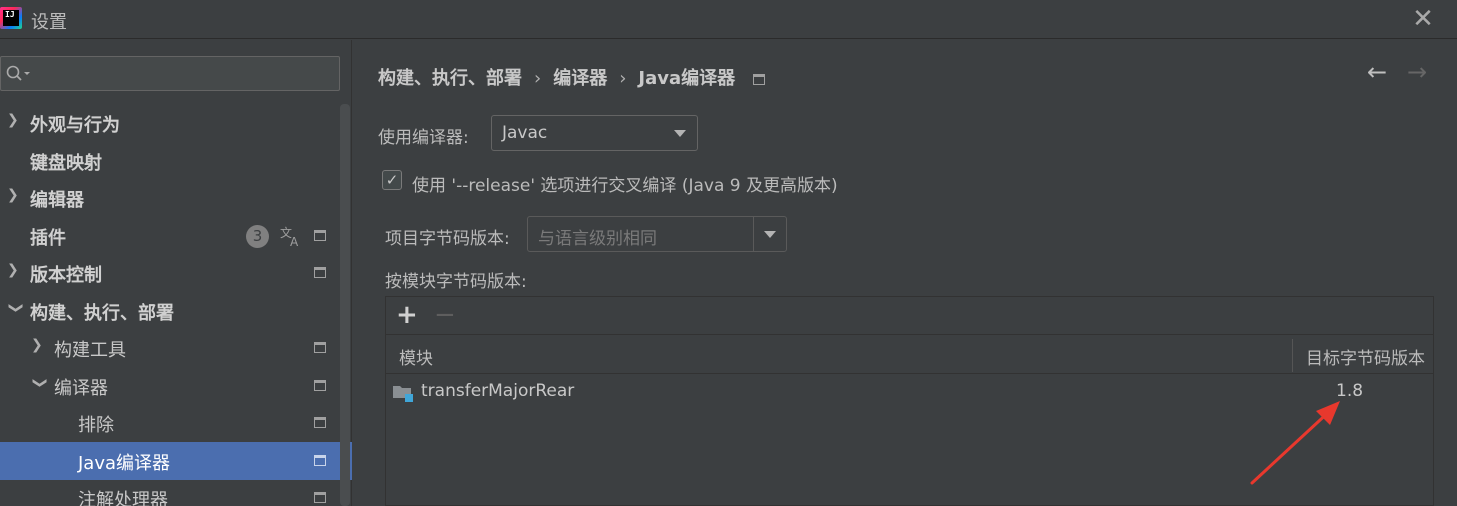 The image size is (1457, 506). What do you see at coordinates (423, 138) in the screenshot?
I see `compiler-label: 使用编译器:` at bounding box center [423, 138].